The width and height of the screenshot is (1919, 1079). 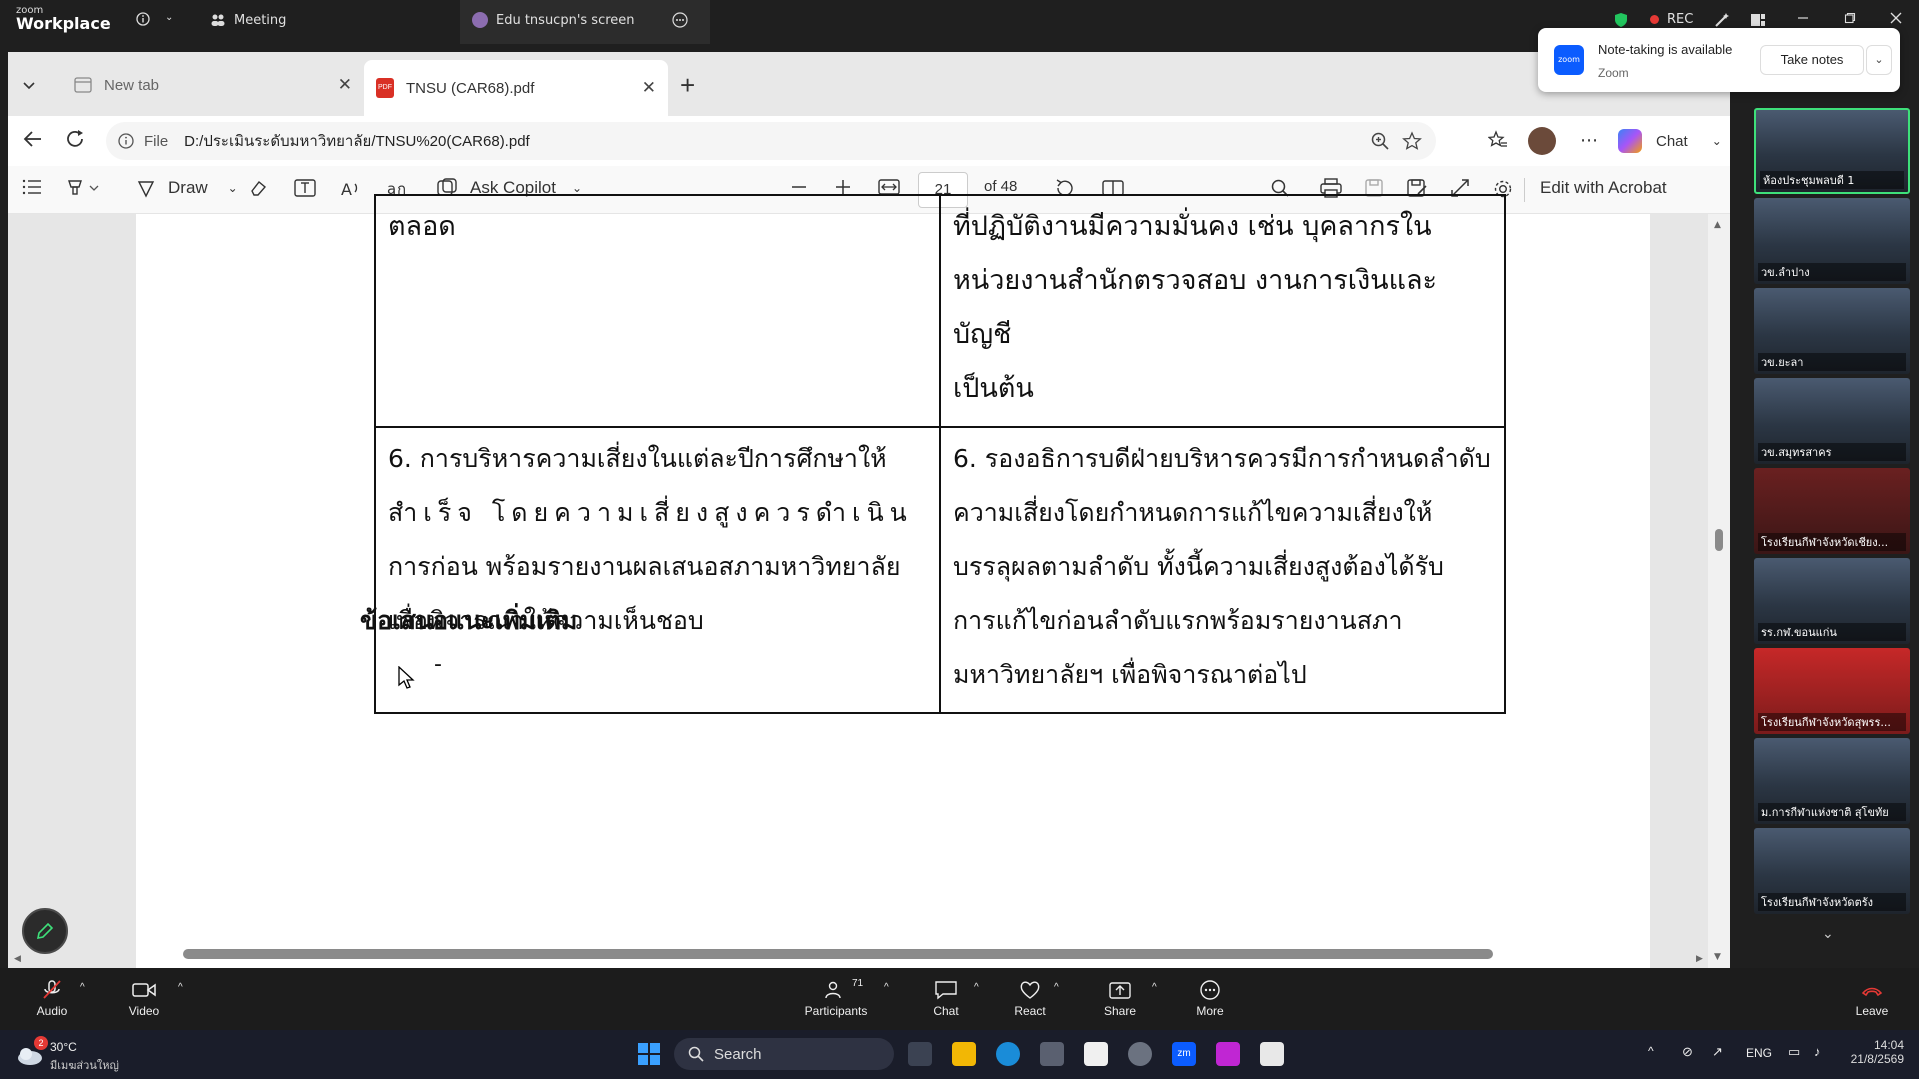 I want to click on edit-with-acrobat-button: Edit with Acrobat, so click(x=1603, y=188).